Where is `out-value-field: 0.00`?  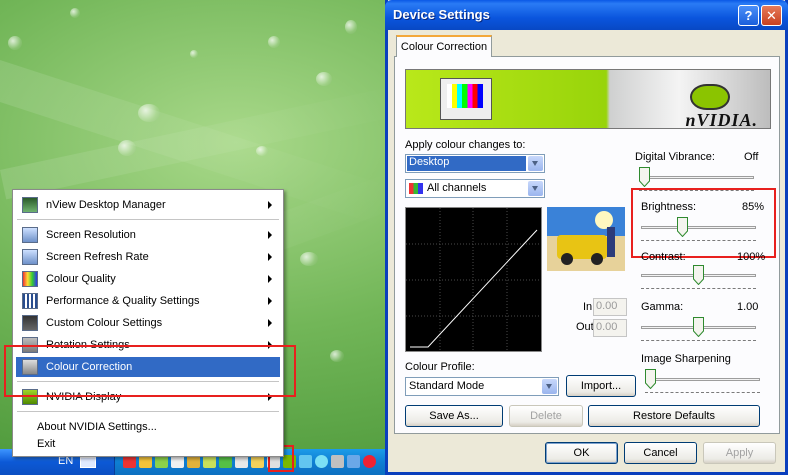 out-value-field: 0.00 is located at coordinates (610, 328).